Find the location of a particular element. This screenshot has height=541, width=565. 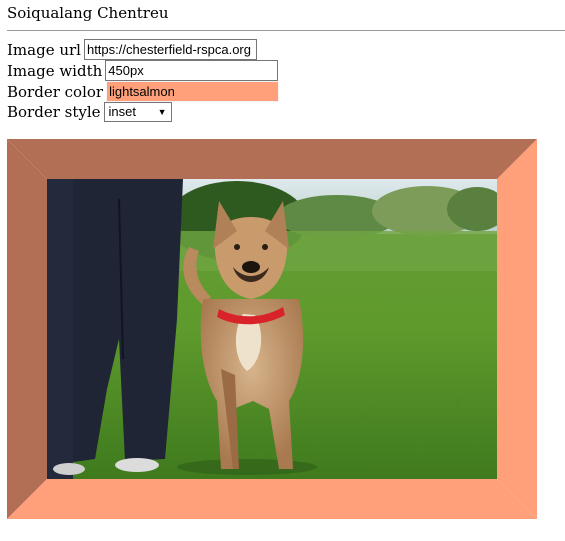

width-label: Image width is located at coordinates (55, 70).